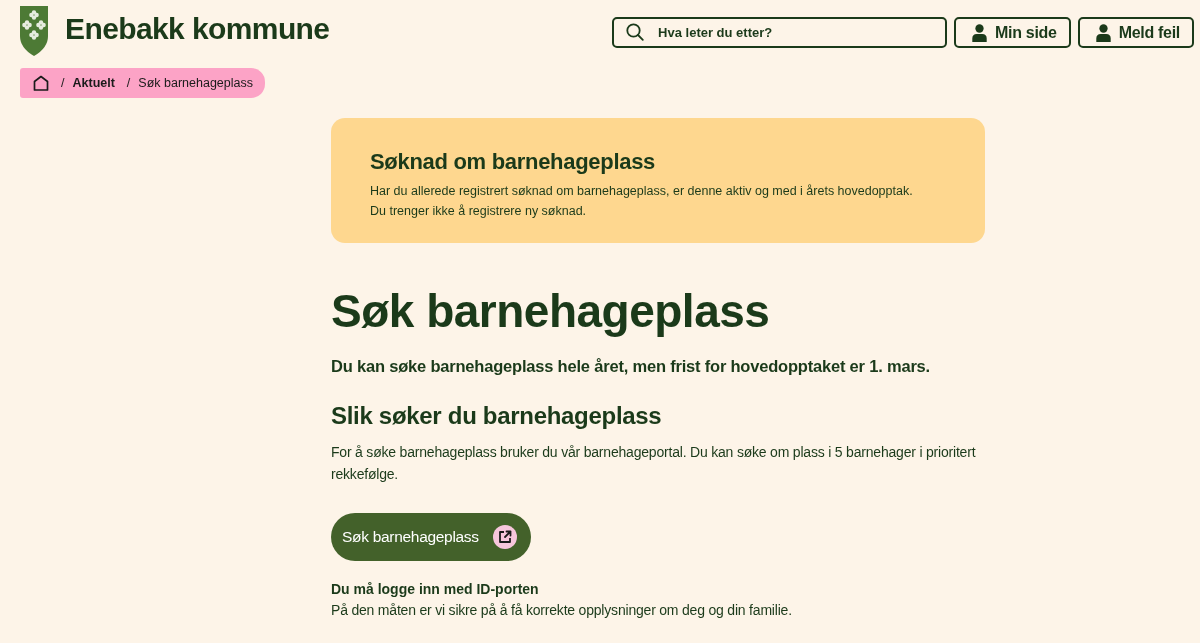 The image size is (1200, 643). Describe the element at coordinates (1135, 32) in the screenshot. I see `header-button: Meld feil` at that location.